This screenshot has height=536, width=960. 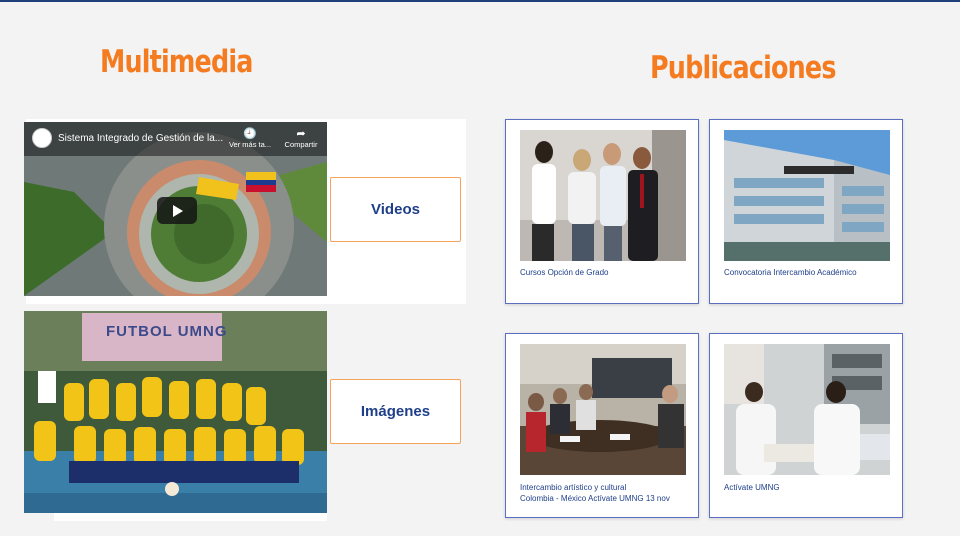 I want to click on caption-line-2: Colombia - México Actívate UMNG 13 nov, so click(x=595, y=498).